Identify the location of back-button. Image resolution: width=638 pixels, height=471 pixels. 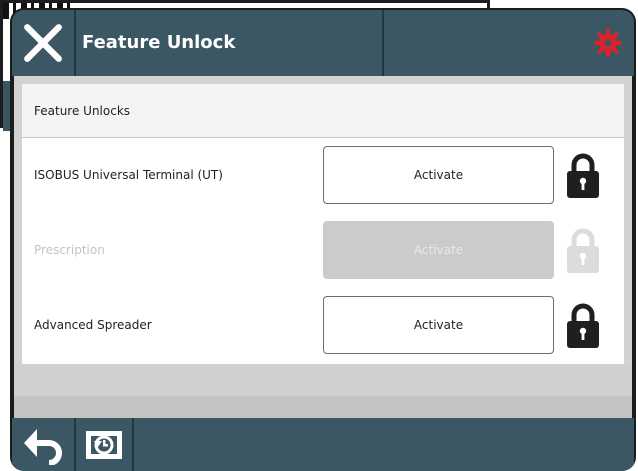
(43, 444).